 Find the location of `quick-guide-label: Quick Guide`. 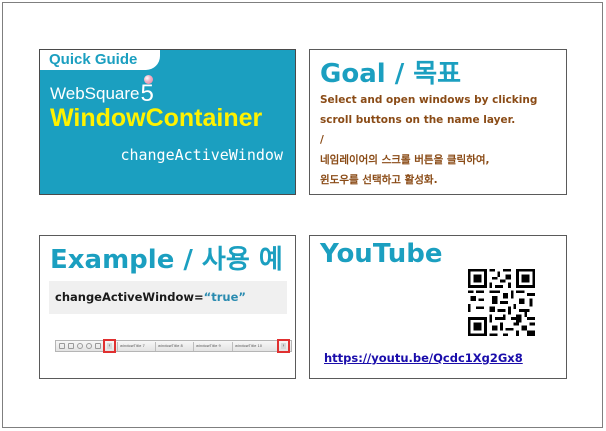

quick-guide-label: Quick Guide is located at coordinates (93, 59).